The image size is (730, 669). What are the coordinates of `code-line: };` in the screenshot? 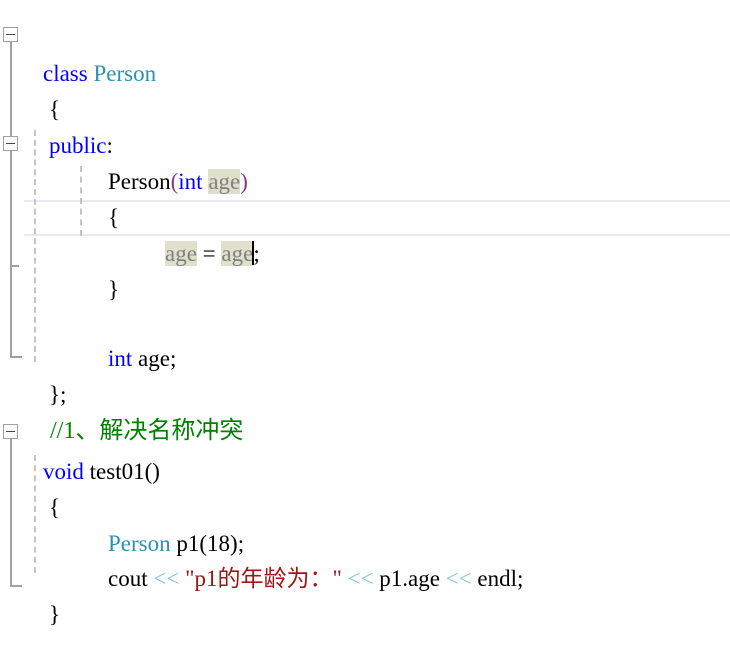 It's located at (378, 374).